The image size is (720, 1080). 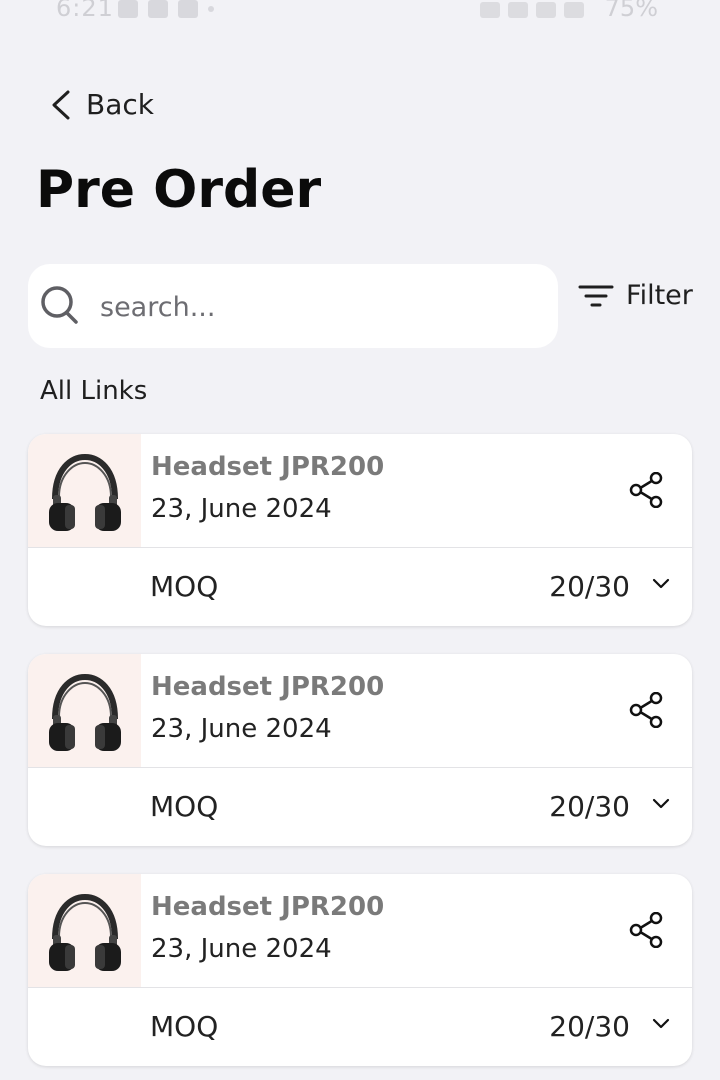 What do you see at coordinates (158, 9) in the screenshot?
I see `snapchat-icon` at bounding box center [158, 9].